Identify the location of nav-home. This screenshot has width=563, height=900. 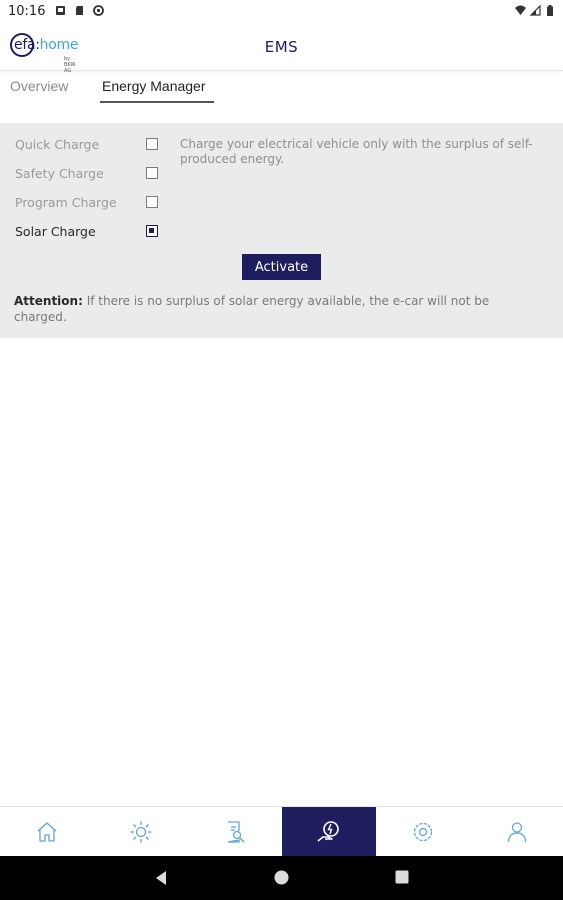
(47, 832).